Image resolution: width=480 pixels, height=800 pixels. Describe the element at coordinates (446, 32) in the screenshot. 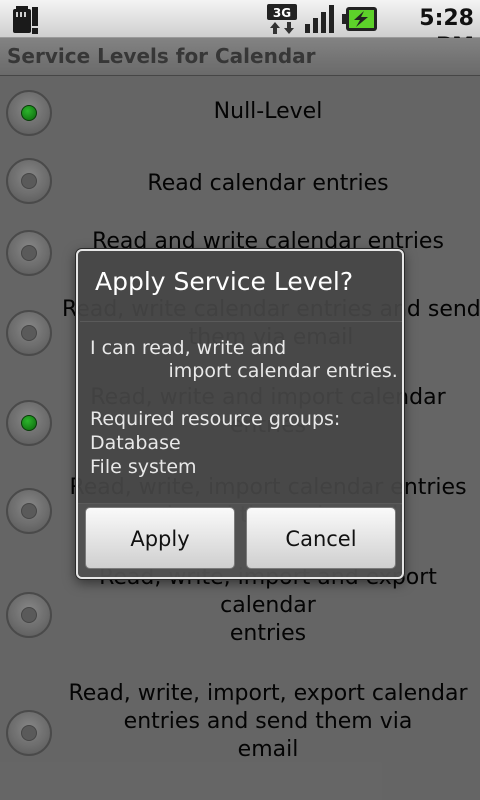

I see `status-clock: 5:28 PM` at that location.